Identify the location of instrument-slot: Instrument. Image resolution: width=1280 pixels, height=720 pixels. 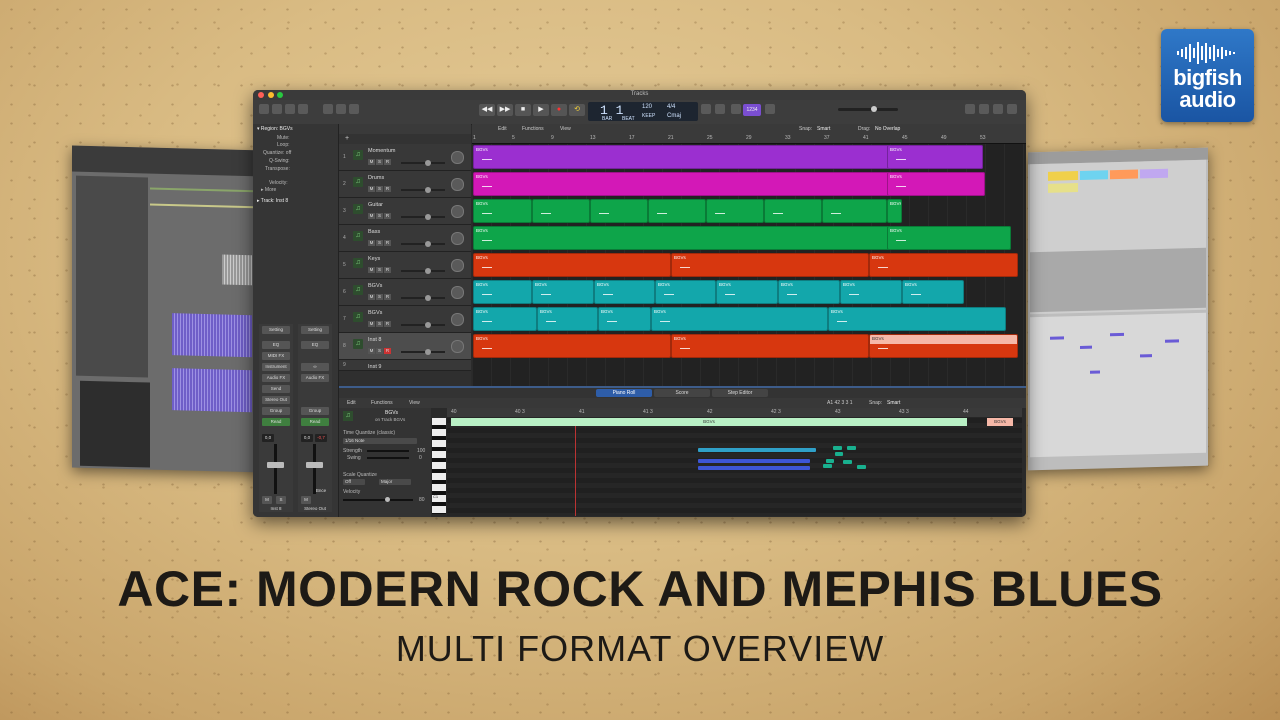
(276, 367).